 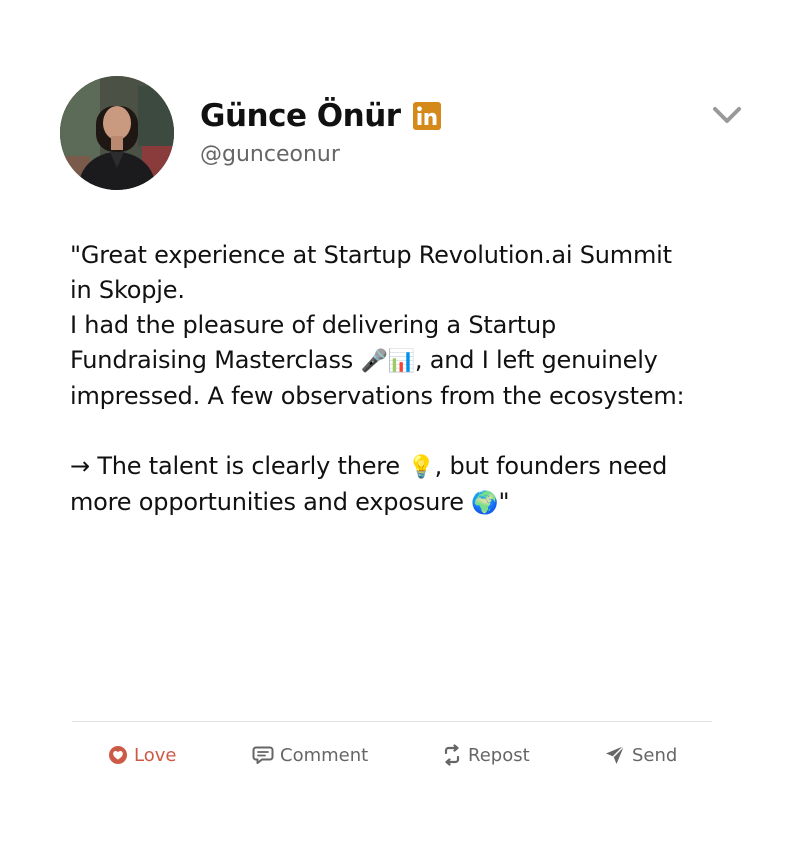 What do you see at coordinates (324, 755) in the screenshot?
I see `comment-label: Comment` at bounding box center [324, 755].